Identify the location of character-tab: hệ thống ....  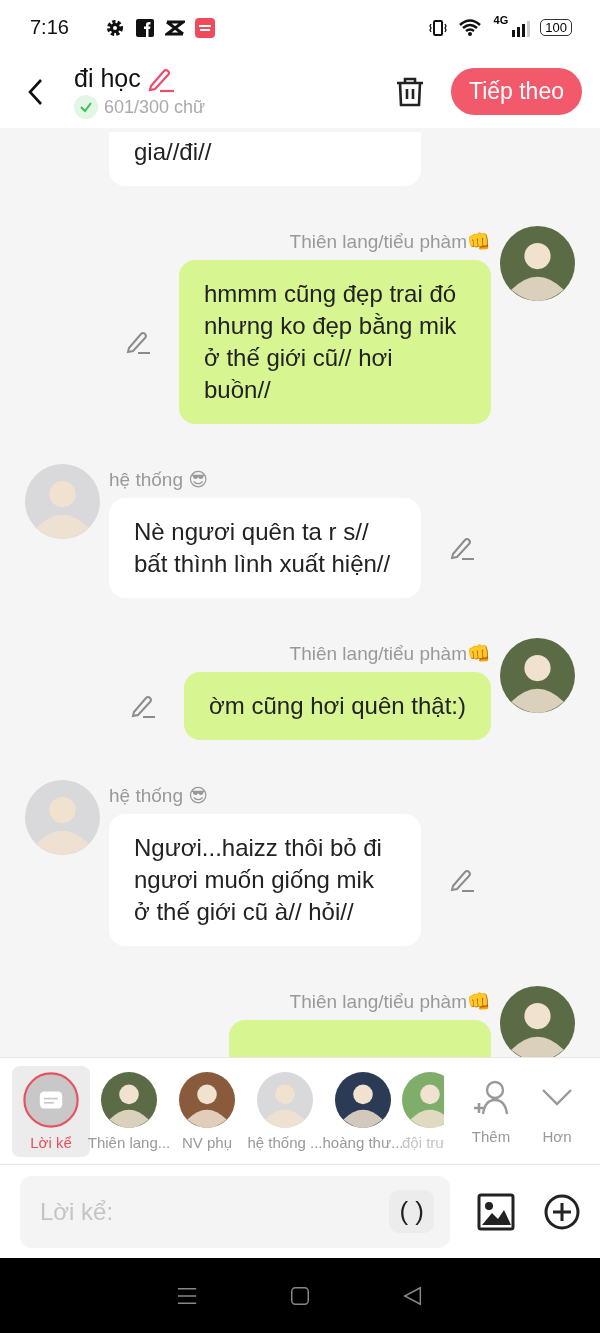
(285, 1111).